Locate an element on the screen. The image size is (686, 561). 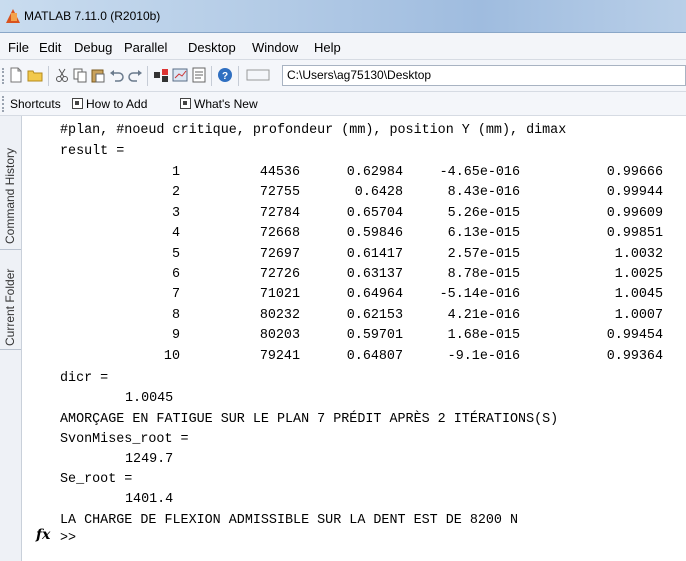
position-y-cell: -5.14e-016 is located at coordinates (479, 295).